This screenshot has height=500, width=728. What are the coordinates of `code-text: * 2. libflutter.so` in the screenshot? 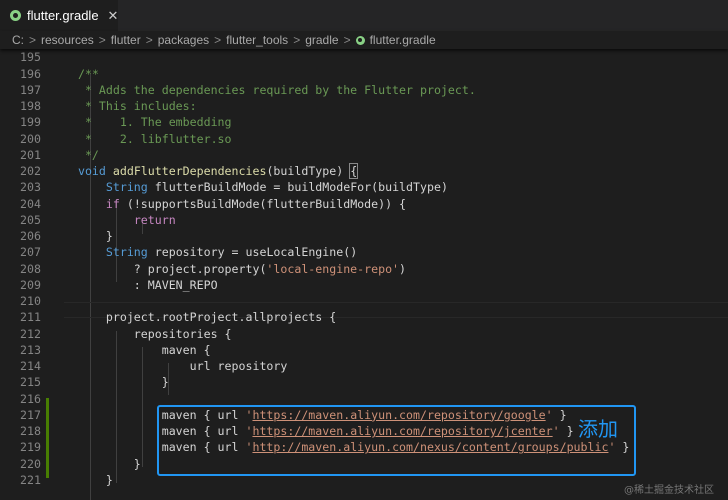 It's located at (148, 139).